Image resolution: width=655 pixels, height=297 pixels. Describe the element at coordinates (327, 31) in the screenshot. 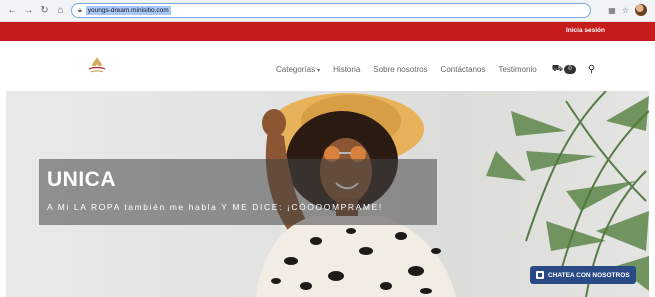

I see `top-bar: Inicia sesión` at that location.